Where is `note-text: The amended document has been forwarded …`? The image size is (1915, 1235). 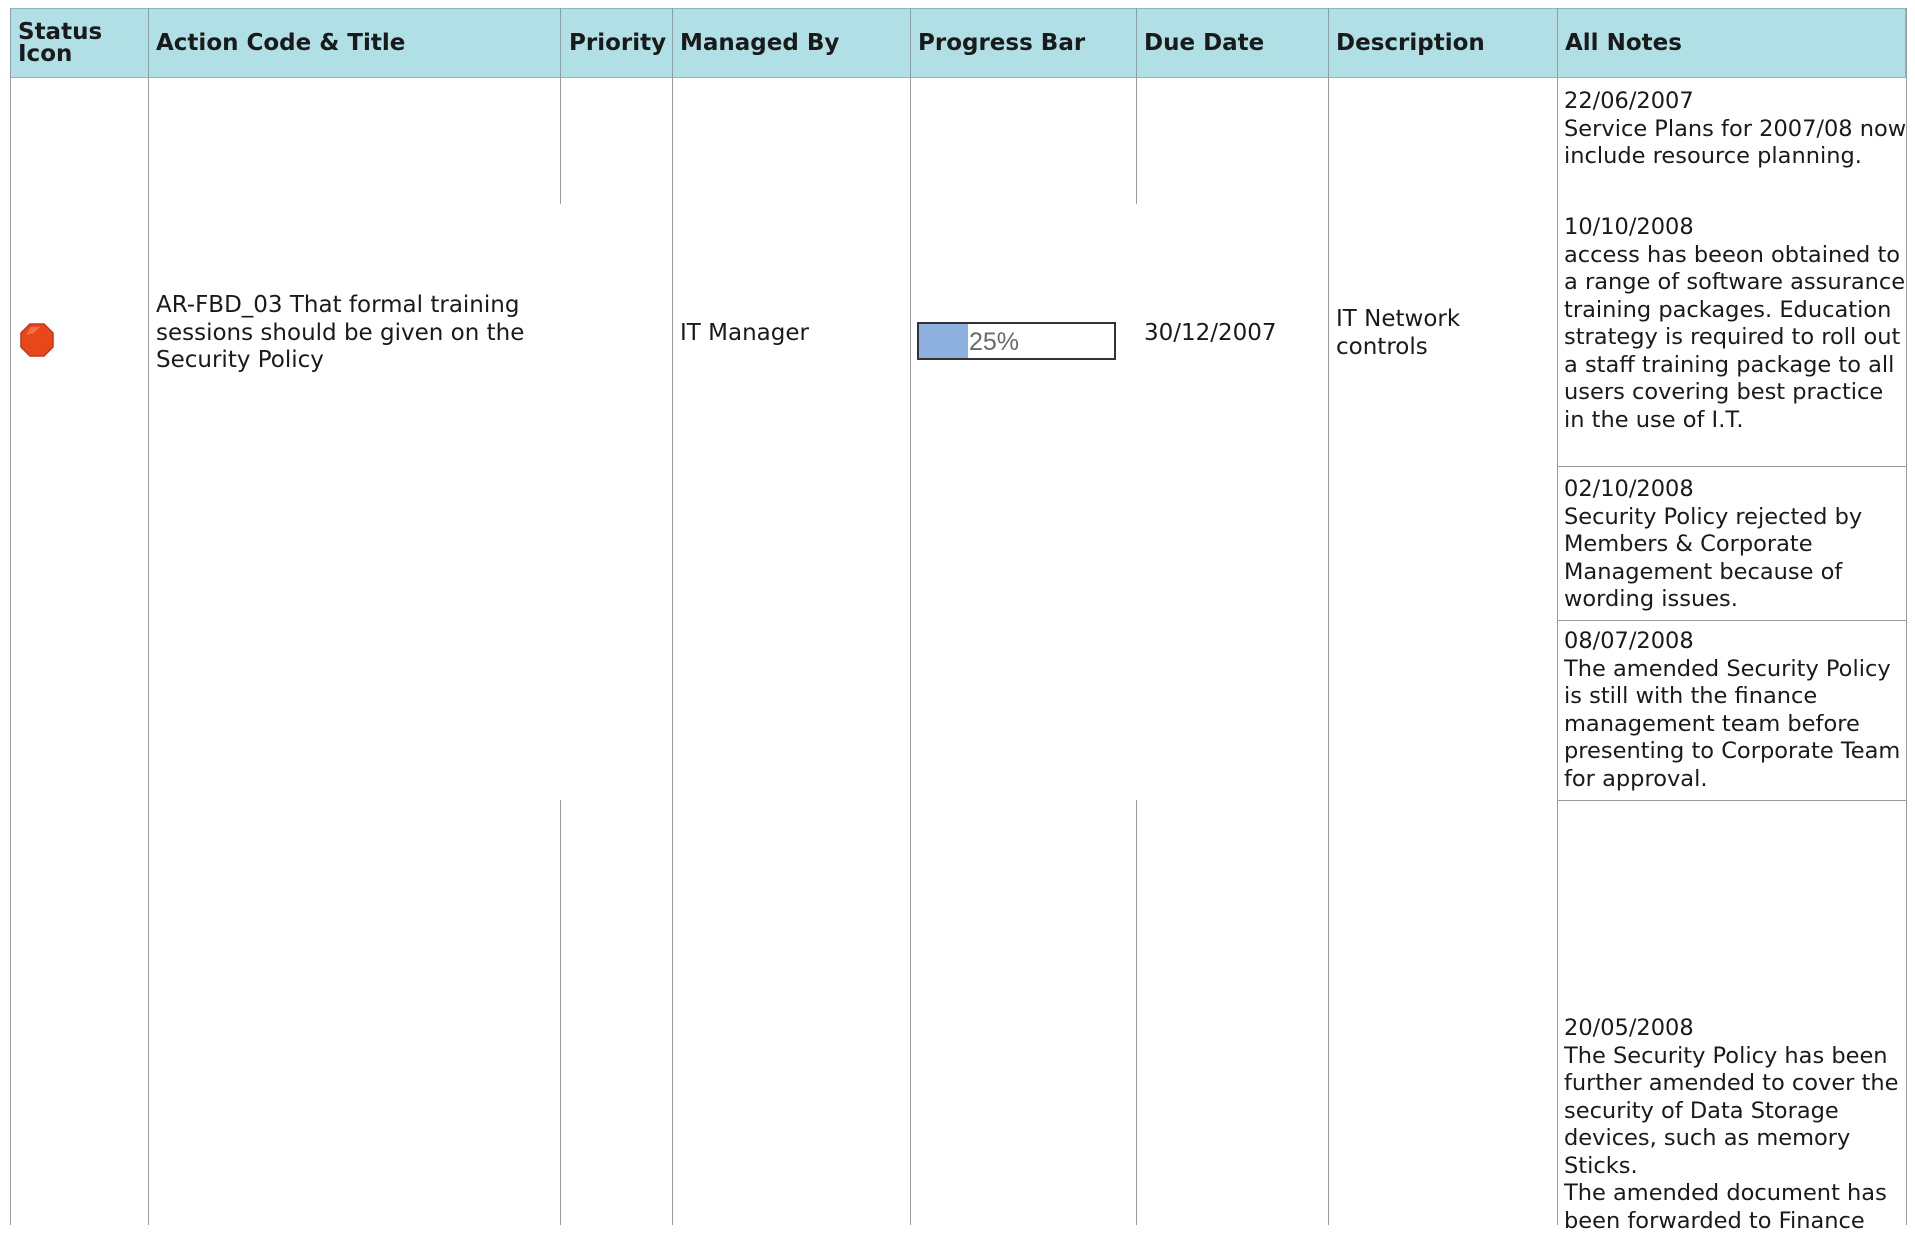 note-text: The amended document has been forwarded … is located at coordinates (1725, 1207).